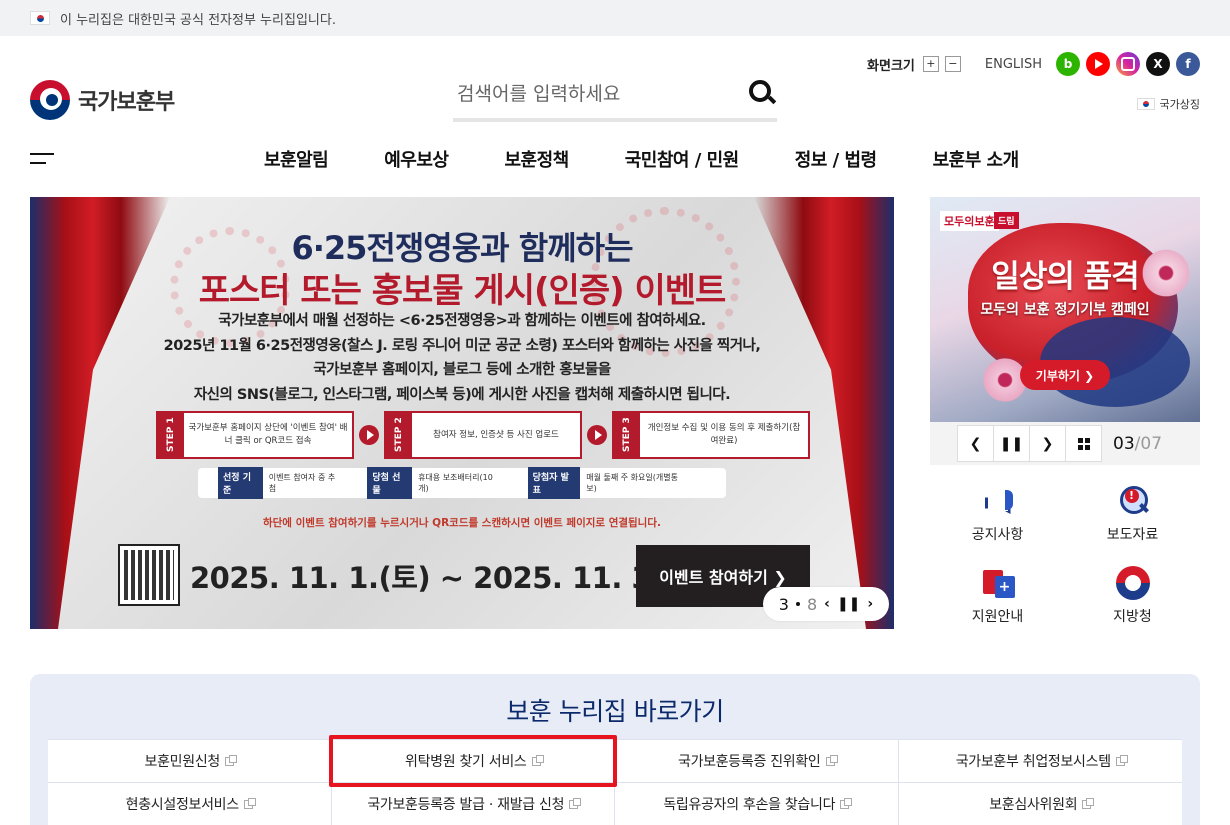 This screenshot has height=825, width=1230. I want to click on megaphone-icon, so click(998, 501).